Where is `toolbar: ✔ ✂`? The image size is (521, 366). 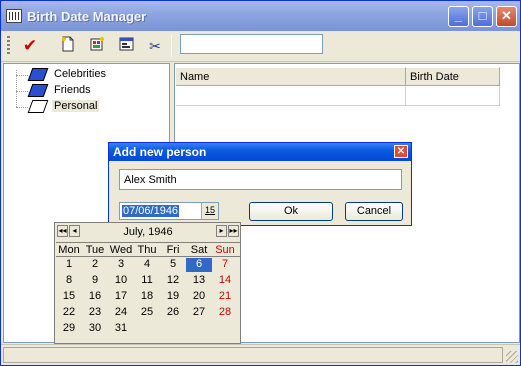 toolbar: ✔ ✂ is located at coordinates (260, 46).